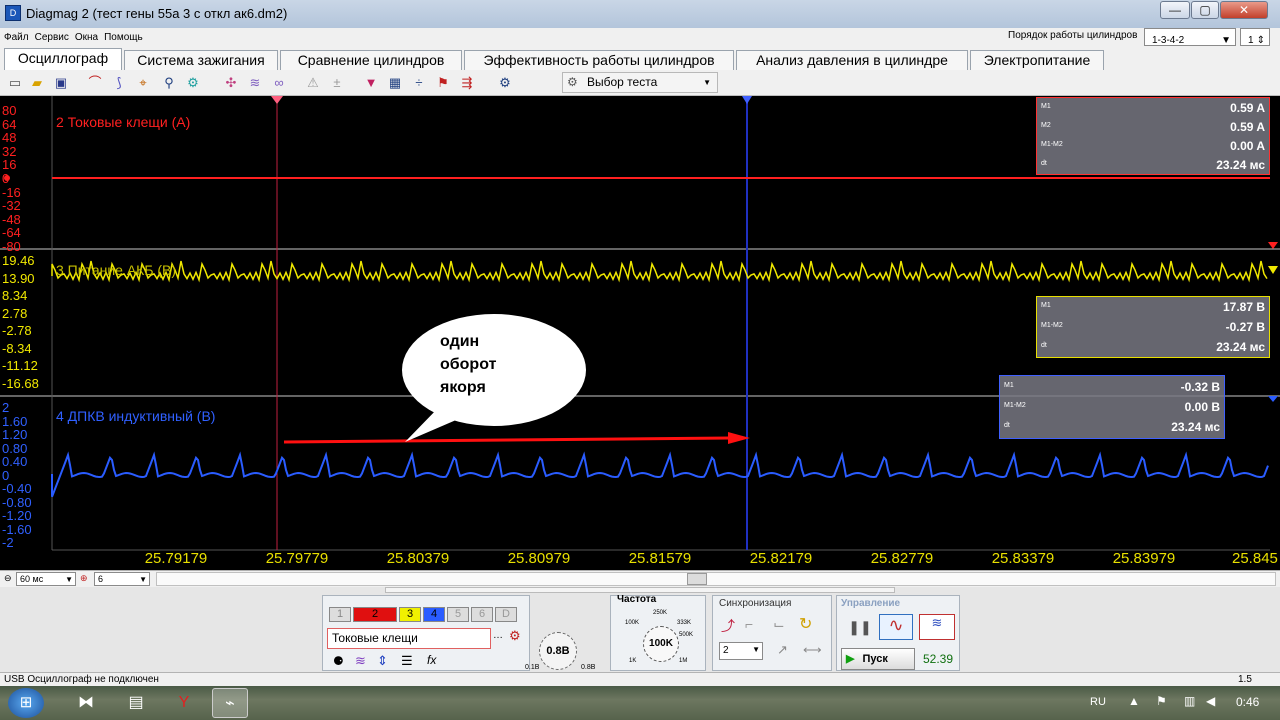  I want to click on step-up-icon: ⌐, so click(749, 624).